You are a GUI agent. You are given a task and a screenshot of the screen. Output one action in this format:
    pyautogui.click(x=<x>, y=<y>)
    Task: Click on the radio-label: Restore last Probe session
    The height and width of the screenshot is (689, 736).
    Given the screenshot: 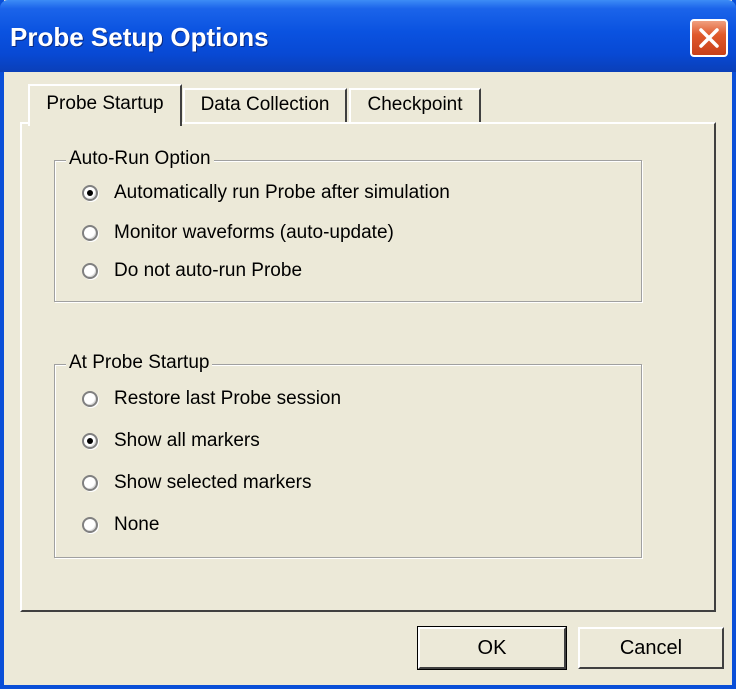 What is the action you would take?
    pyautogui.click(x=228, y=398)
    